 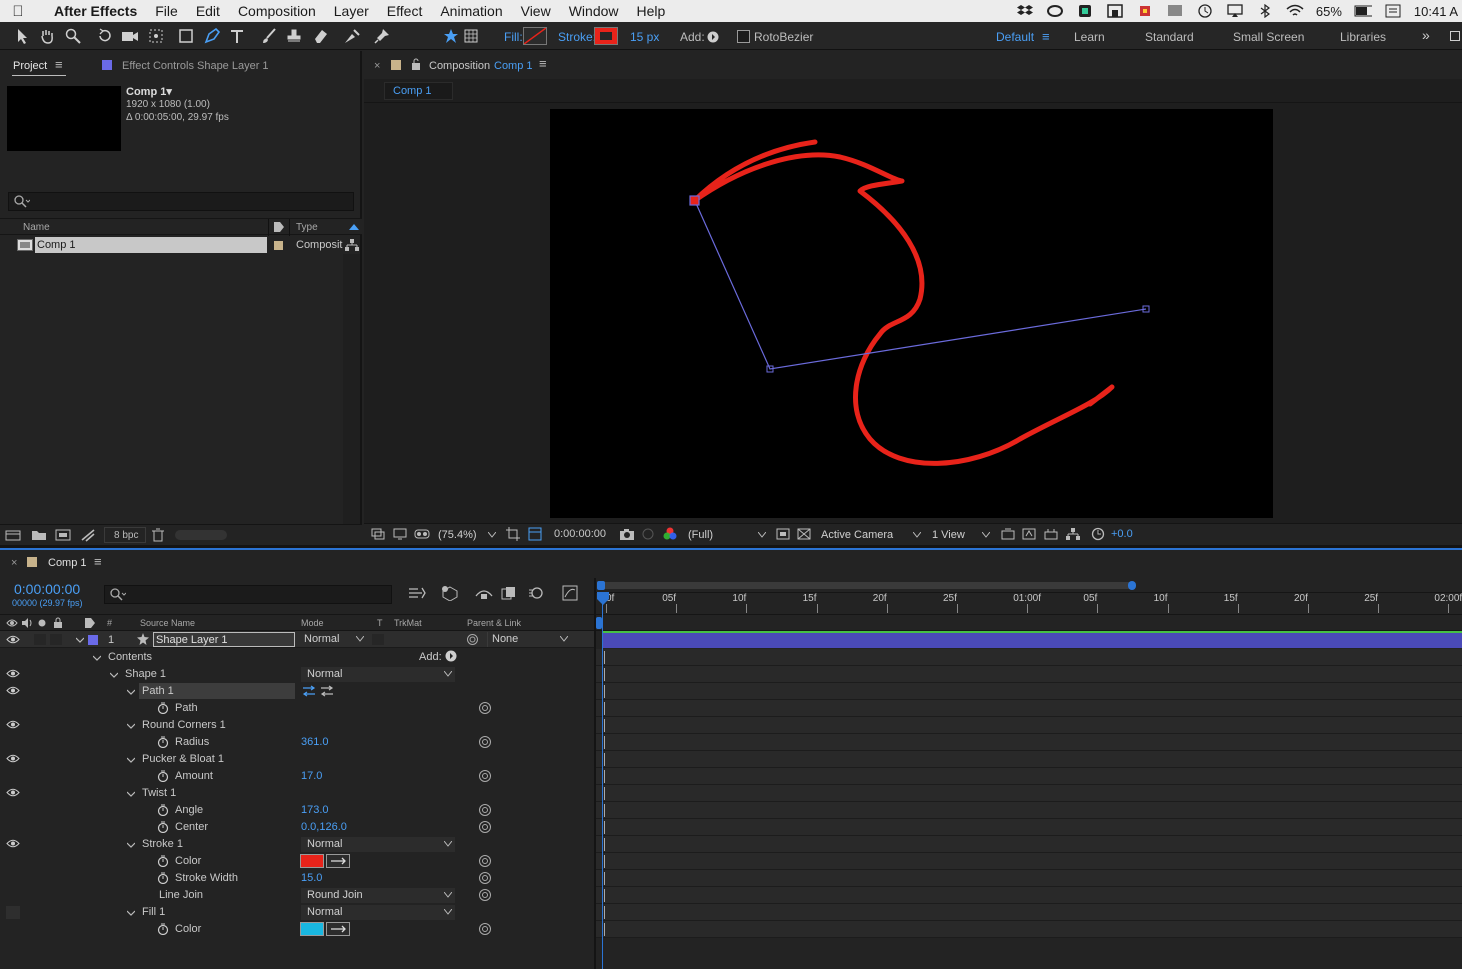 What do you see at coordinates (535, 36) in the screenshot?
I see `fill-swatch` at bounding box center [535, 36].